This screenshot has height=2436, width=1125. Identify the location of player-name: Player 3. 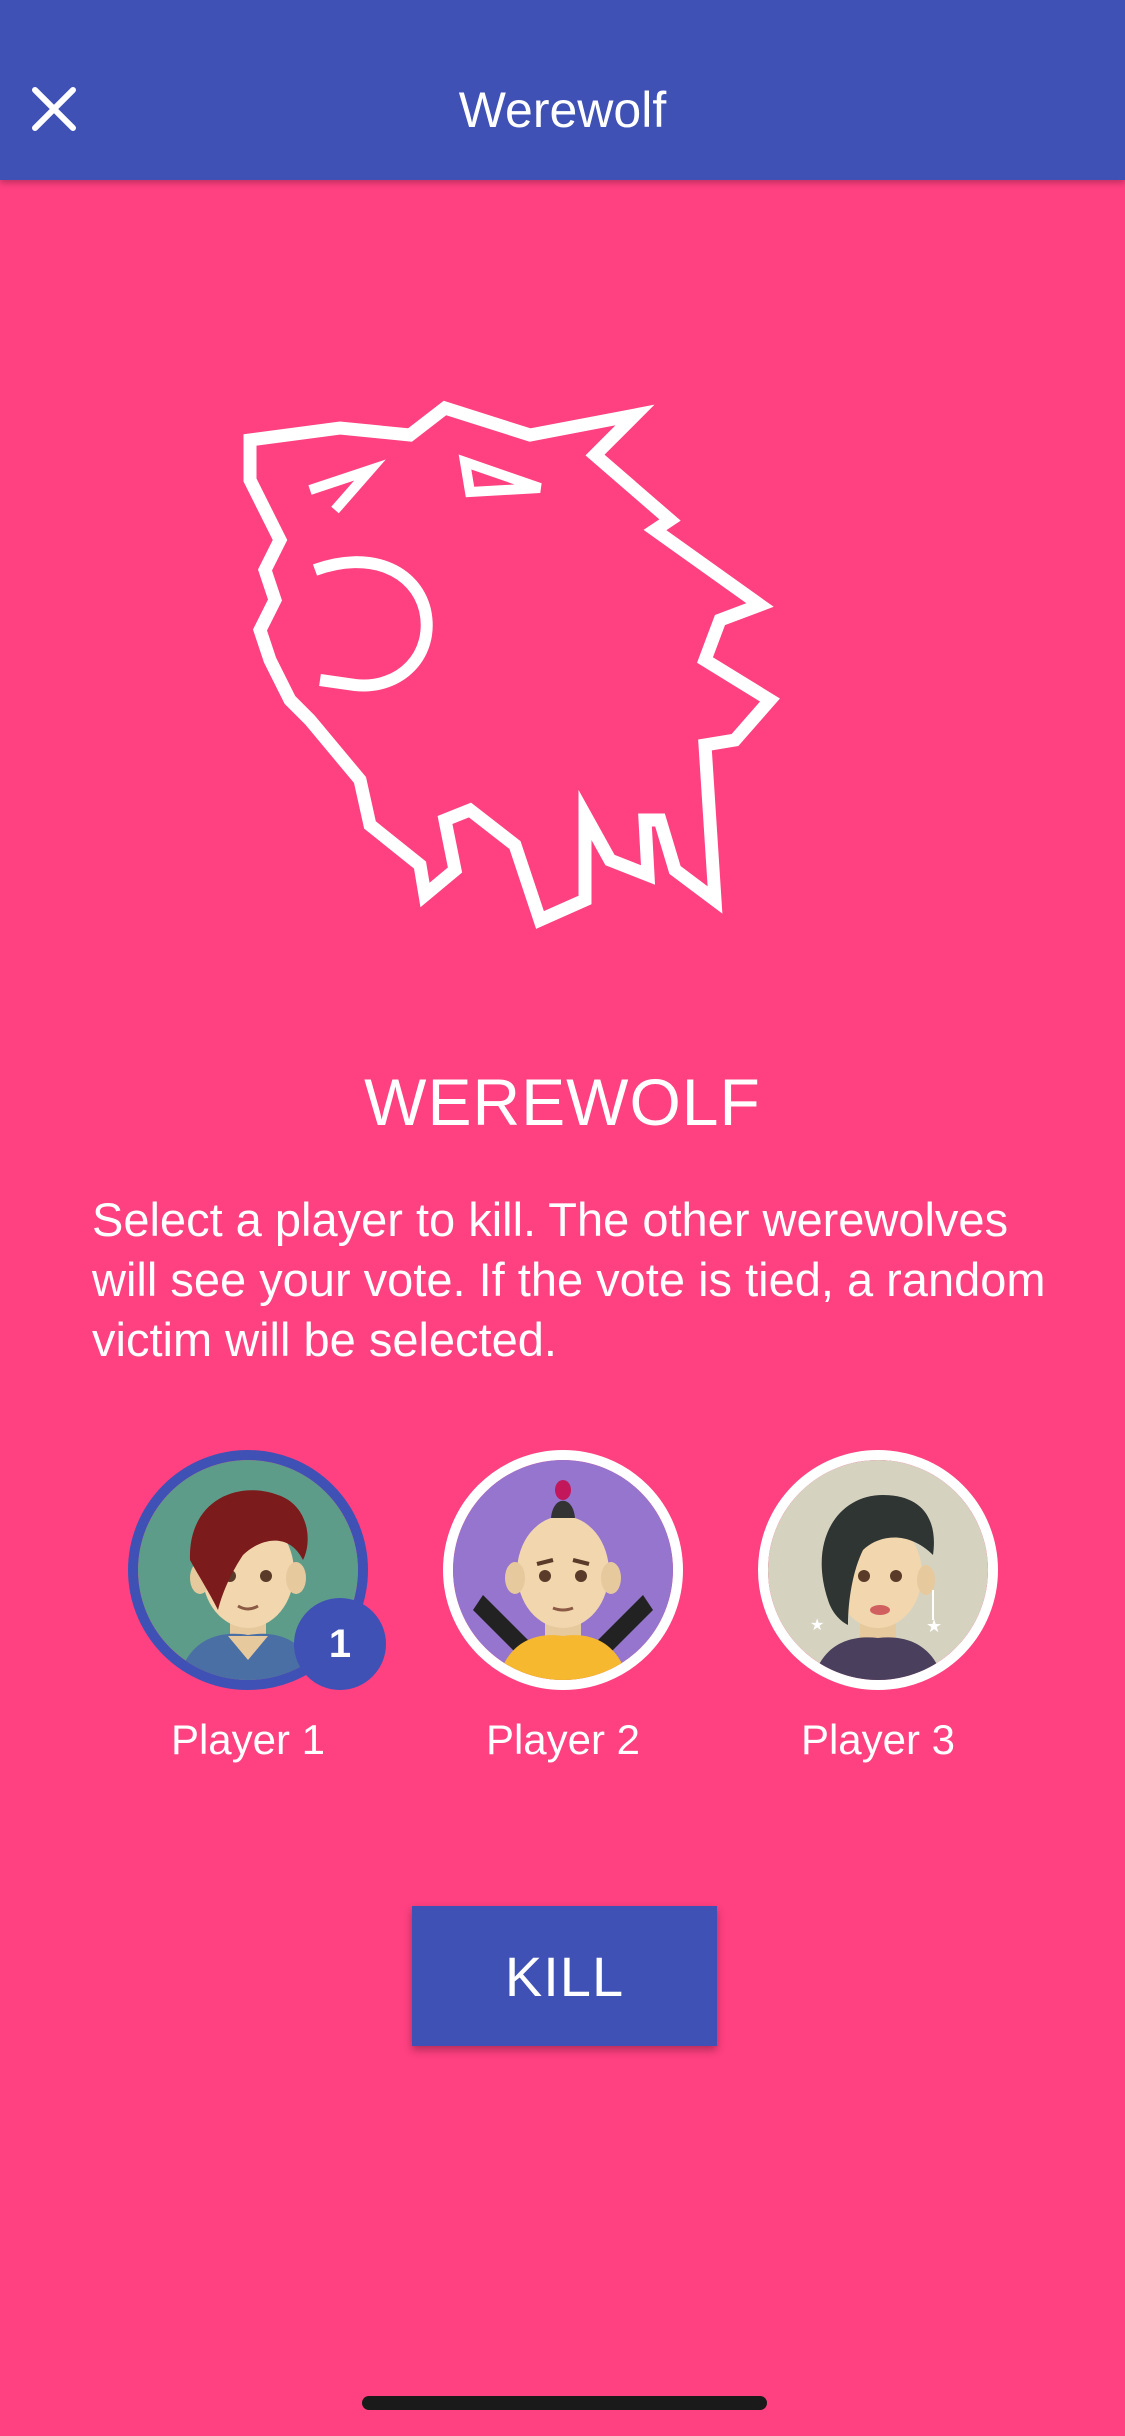
(878, 1739).